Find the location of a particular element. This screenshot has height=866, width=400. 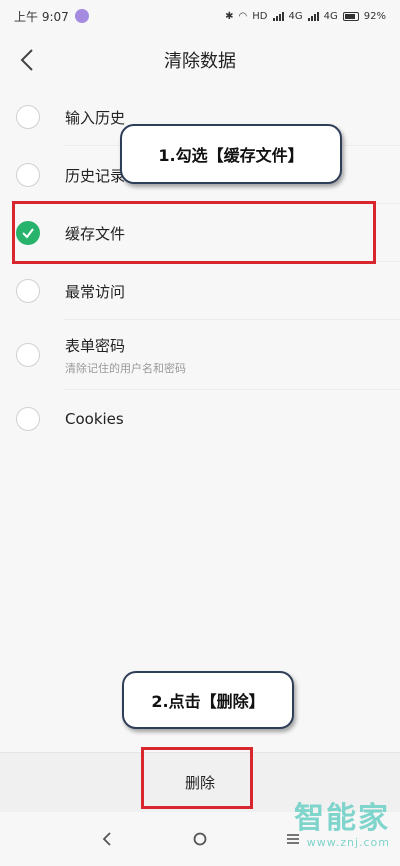

nav-home-button is located at coordinates (200, 839).